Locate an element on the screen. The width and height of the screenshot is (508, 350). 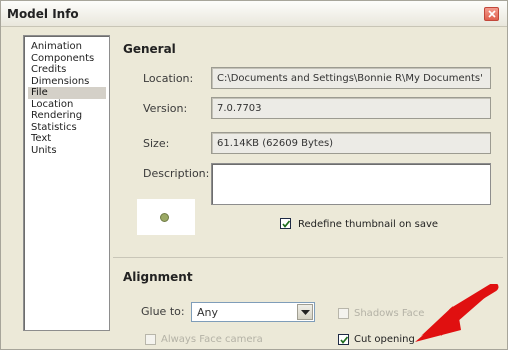
model-thumbnail is located at coordinates (166, 217).